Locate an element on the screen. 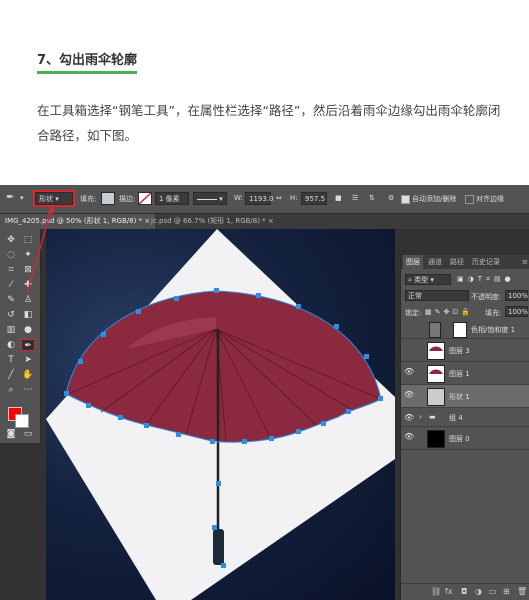  fill-field: 100% is located at coordinates (516, 311).